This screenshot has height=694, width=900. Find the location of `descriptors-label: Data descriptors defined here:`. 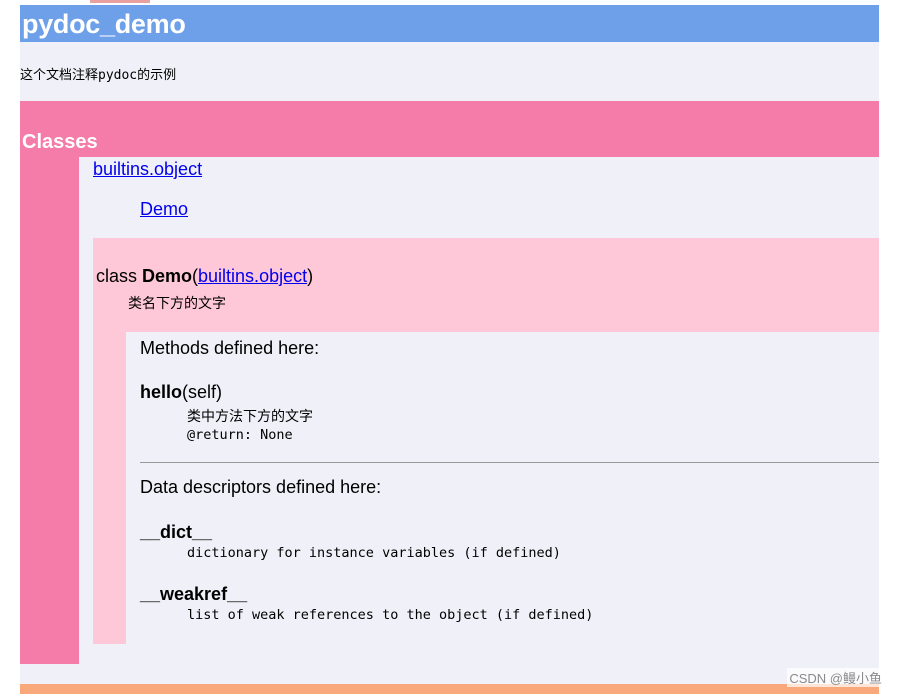

descriptors-label: Data descriptors defined here: is located at coordinates (261, 487).